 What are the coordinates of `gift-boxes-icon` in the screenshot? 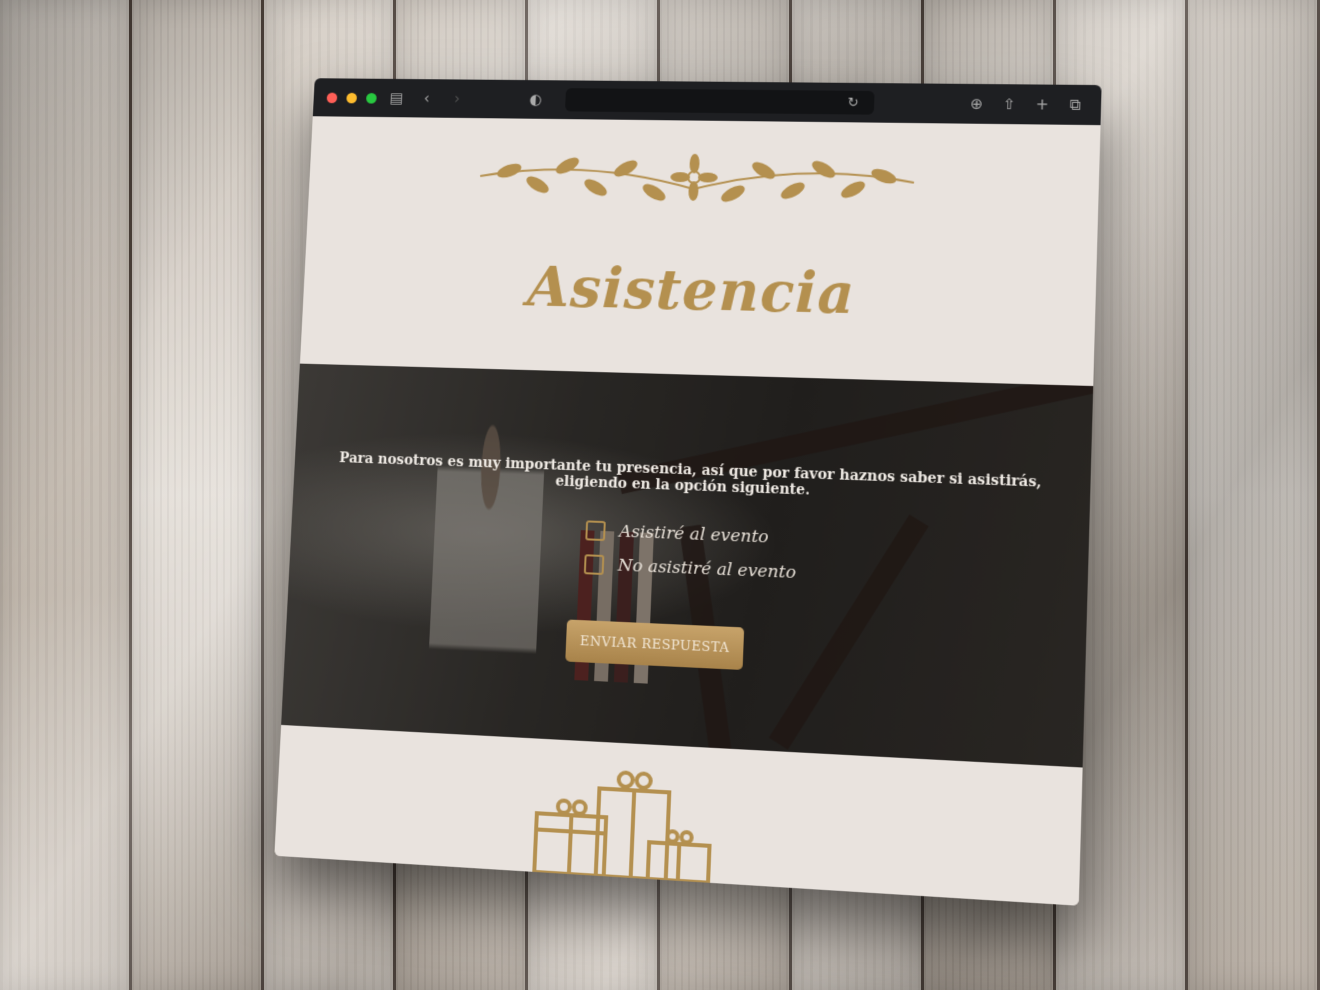 It's located at (625, 824).